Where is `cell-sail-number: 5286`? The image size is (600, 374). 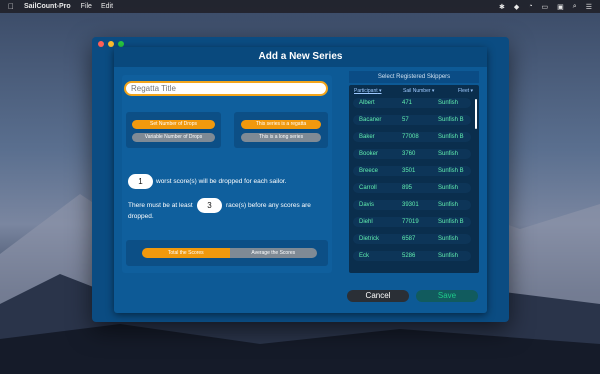 cell-sail-number: 5286 is located at coordinates (409, 256).